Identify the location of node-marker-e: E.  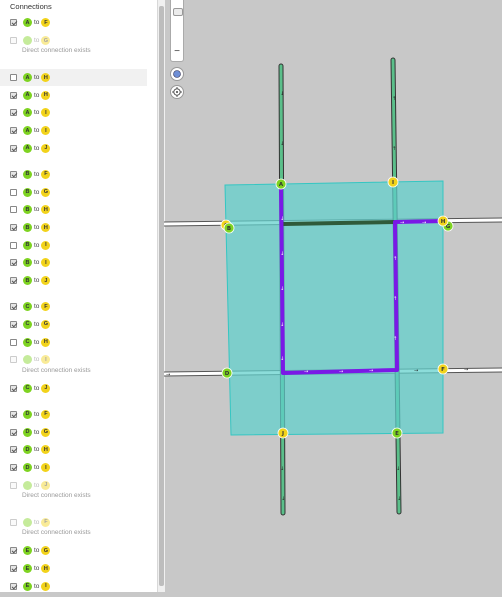
(397, 433).